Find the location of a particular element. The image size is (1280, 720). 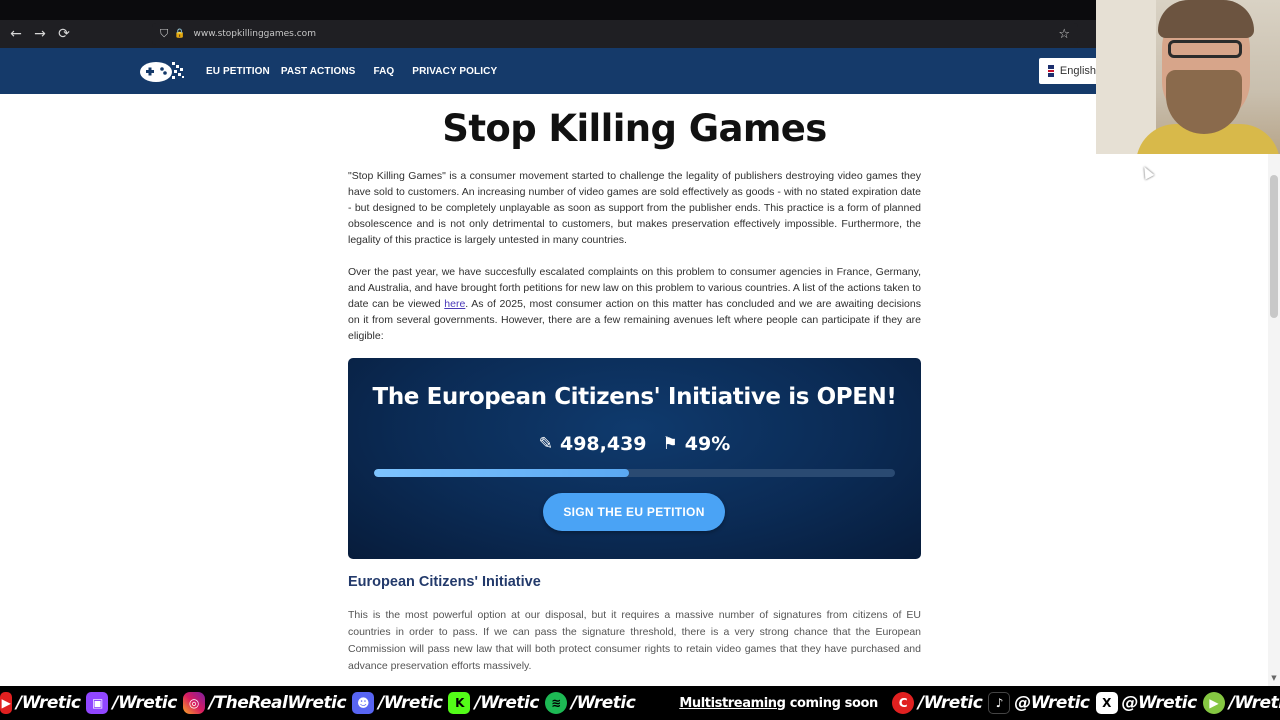

social-item: C/Wretic is located at coordinates (937, 703).